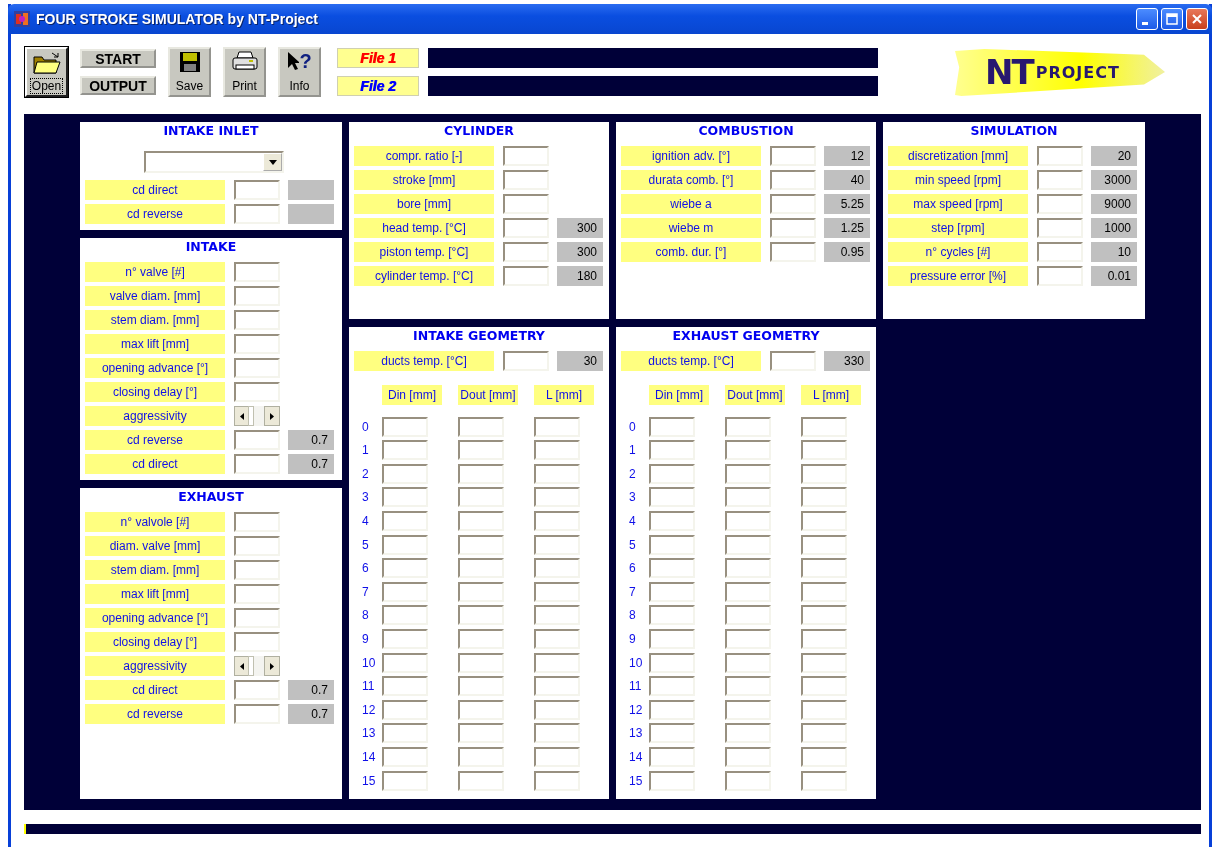 This screenshot has height=847, width=1212. Describe the element at coordinates (1147, 19) in the screenshot. I see `minimize-button` at that location.